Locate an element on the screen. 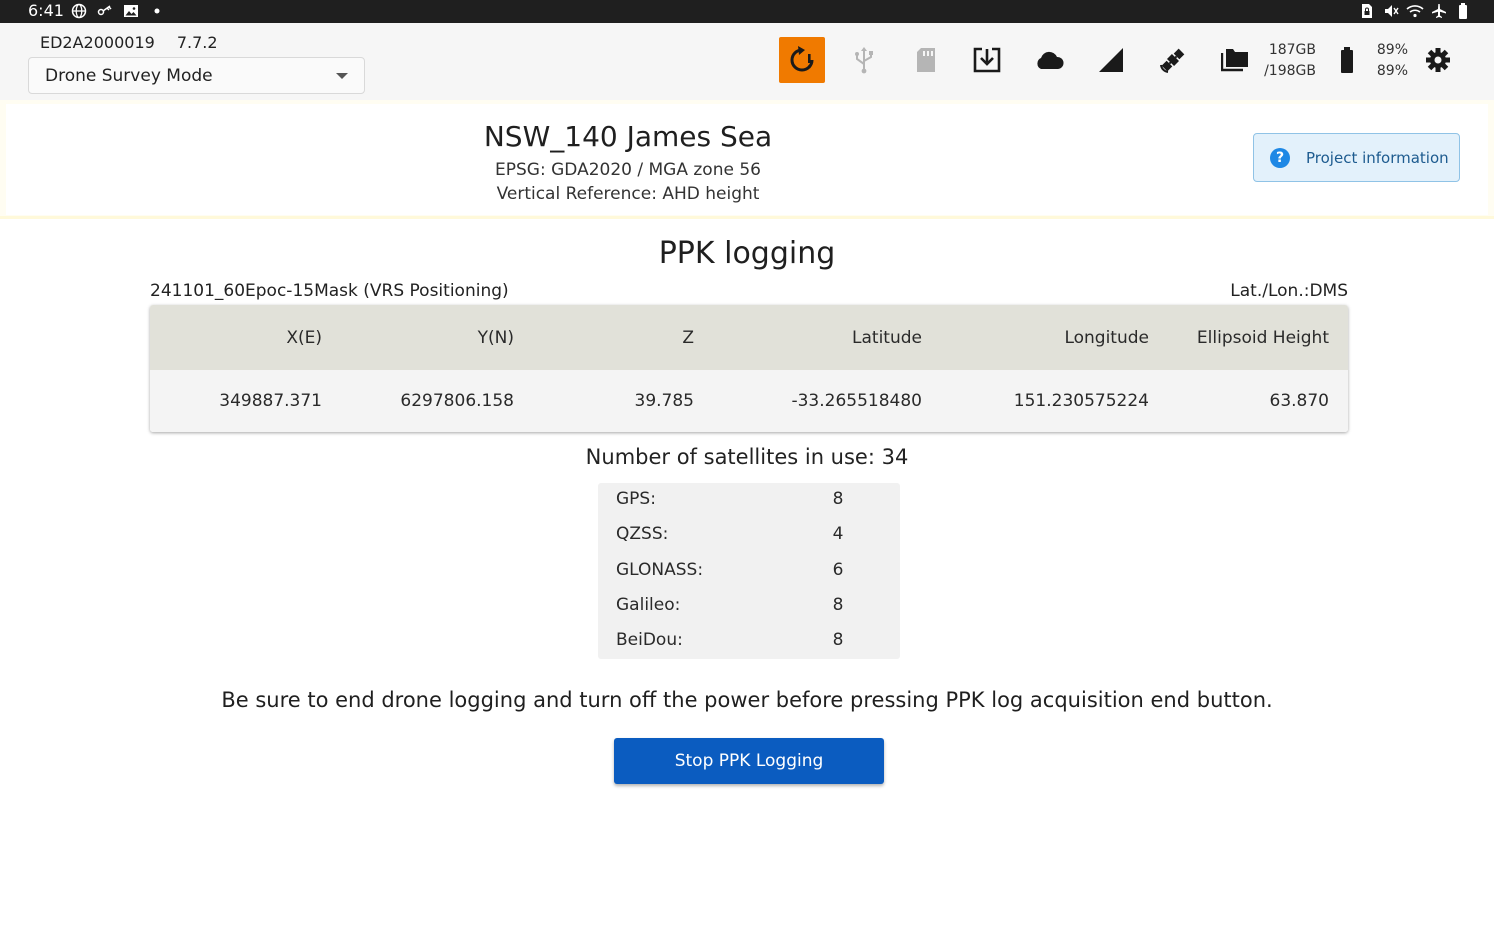 This screenshot has height=929, width=1494. key-icon is located at coordinates (105, 11).